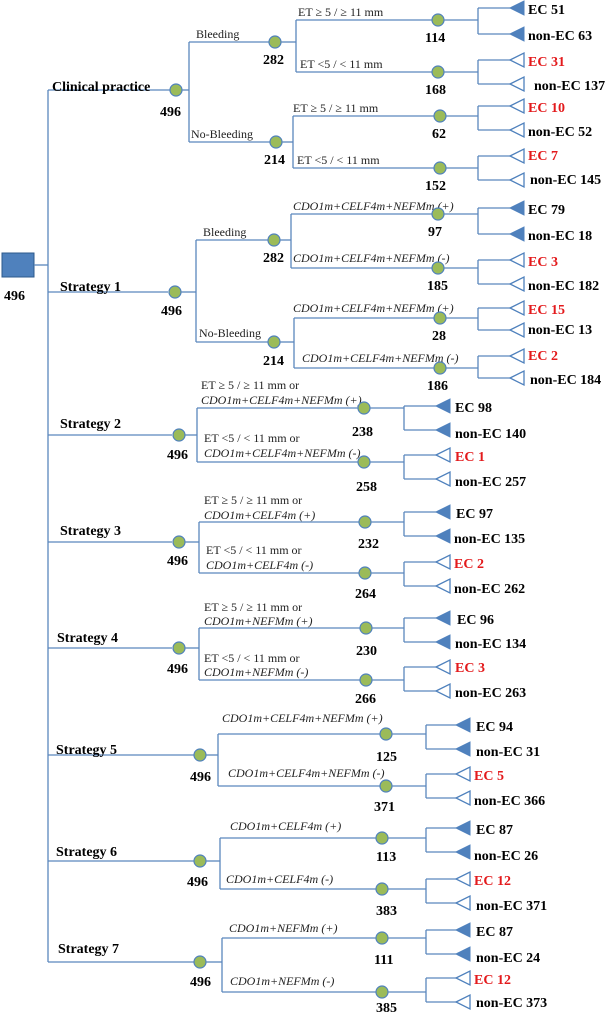 The height and width of the screenshot is (1014, 615). Describe the element at coordinates (362, 432) in the screenshot. I see `split-count: 238` at that location.